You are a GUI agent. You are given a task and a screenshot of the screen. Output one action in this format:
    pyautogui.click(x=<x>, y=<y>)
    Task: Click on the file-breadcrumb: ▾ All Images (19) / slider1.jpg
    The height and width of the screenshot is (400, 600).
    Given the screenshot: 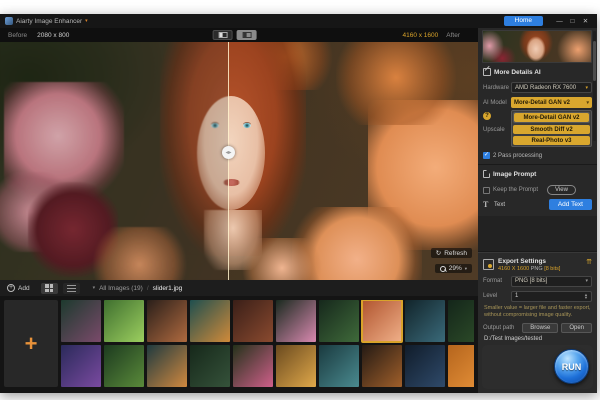 What is the action you would take?
    pyautogui.click(x=138, y=288)
    